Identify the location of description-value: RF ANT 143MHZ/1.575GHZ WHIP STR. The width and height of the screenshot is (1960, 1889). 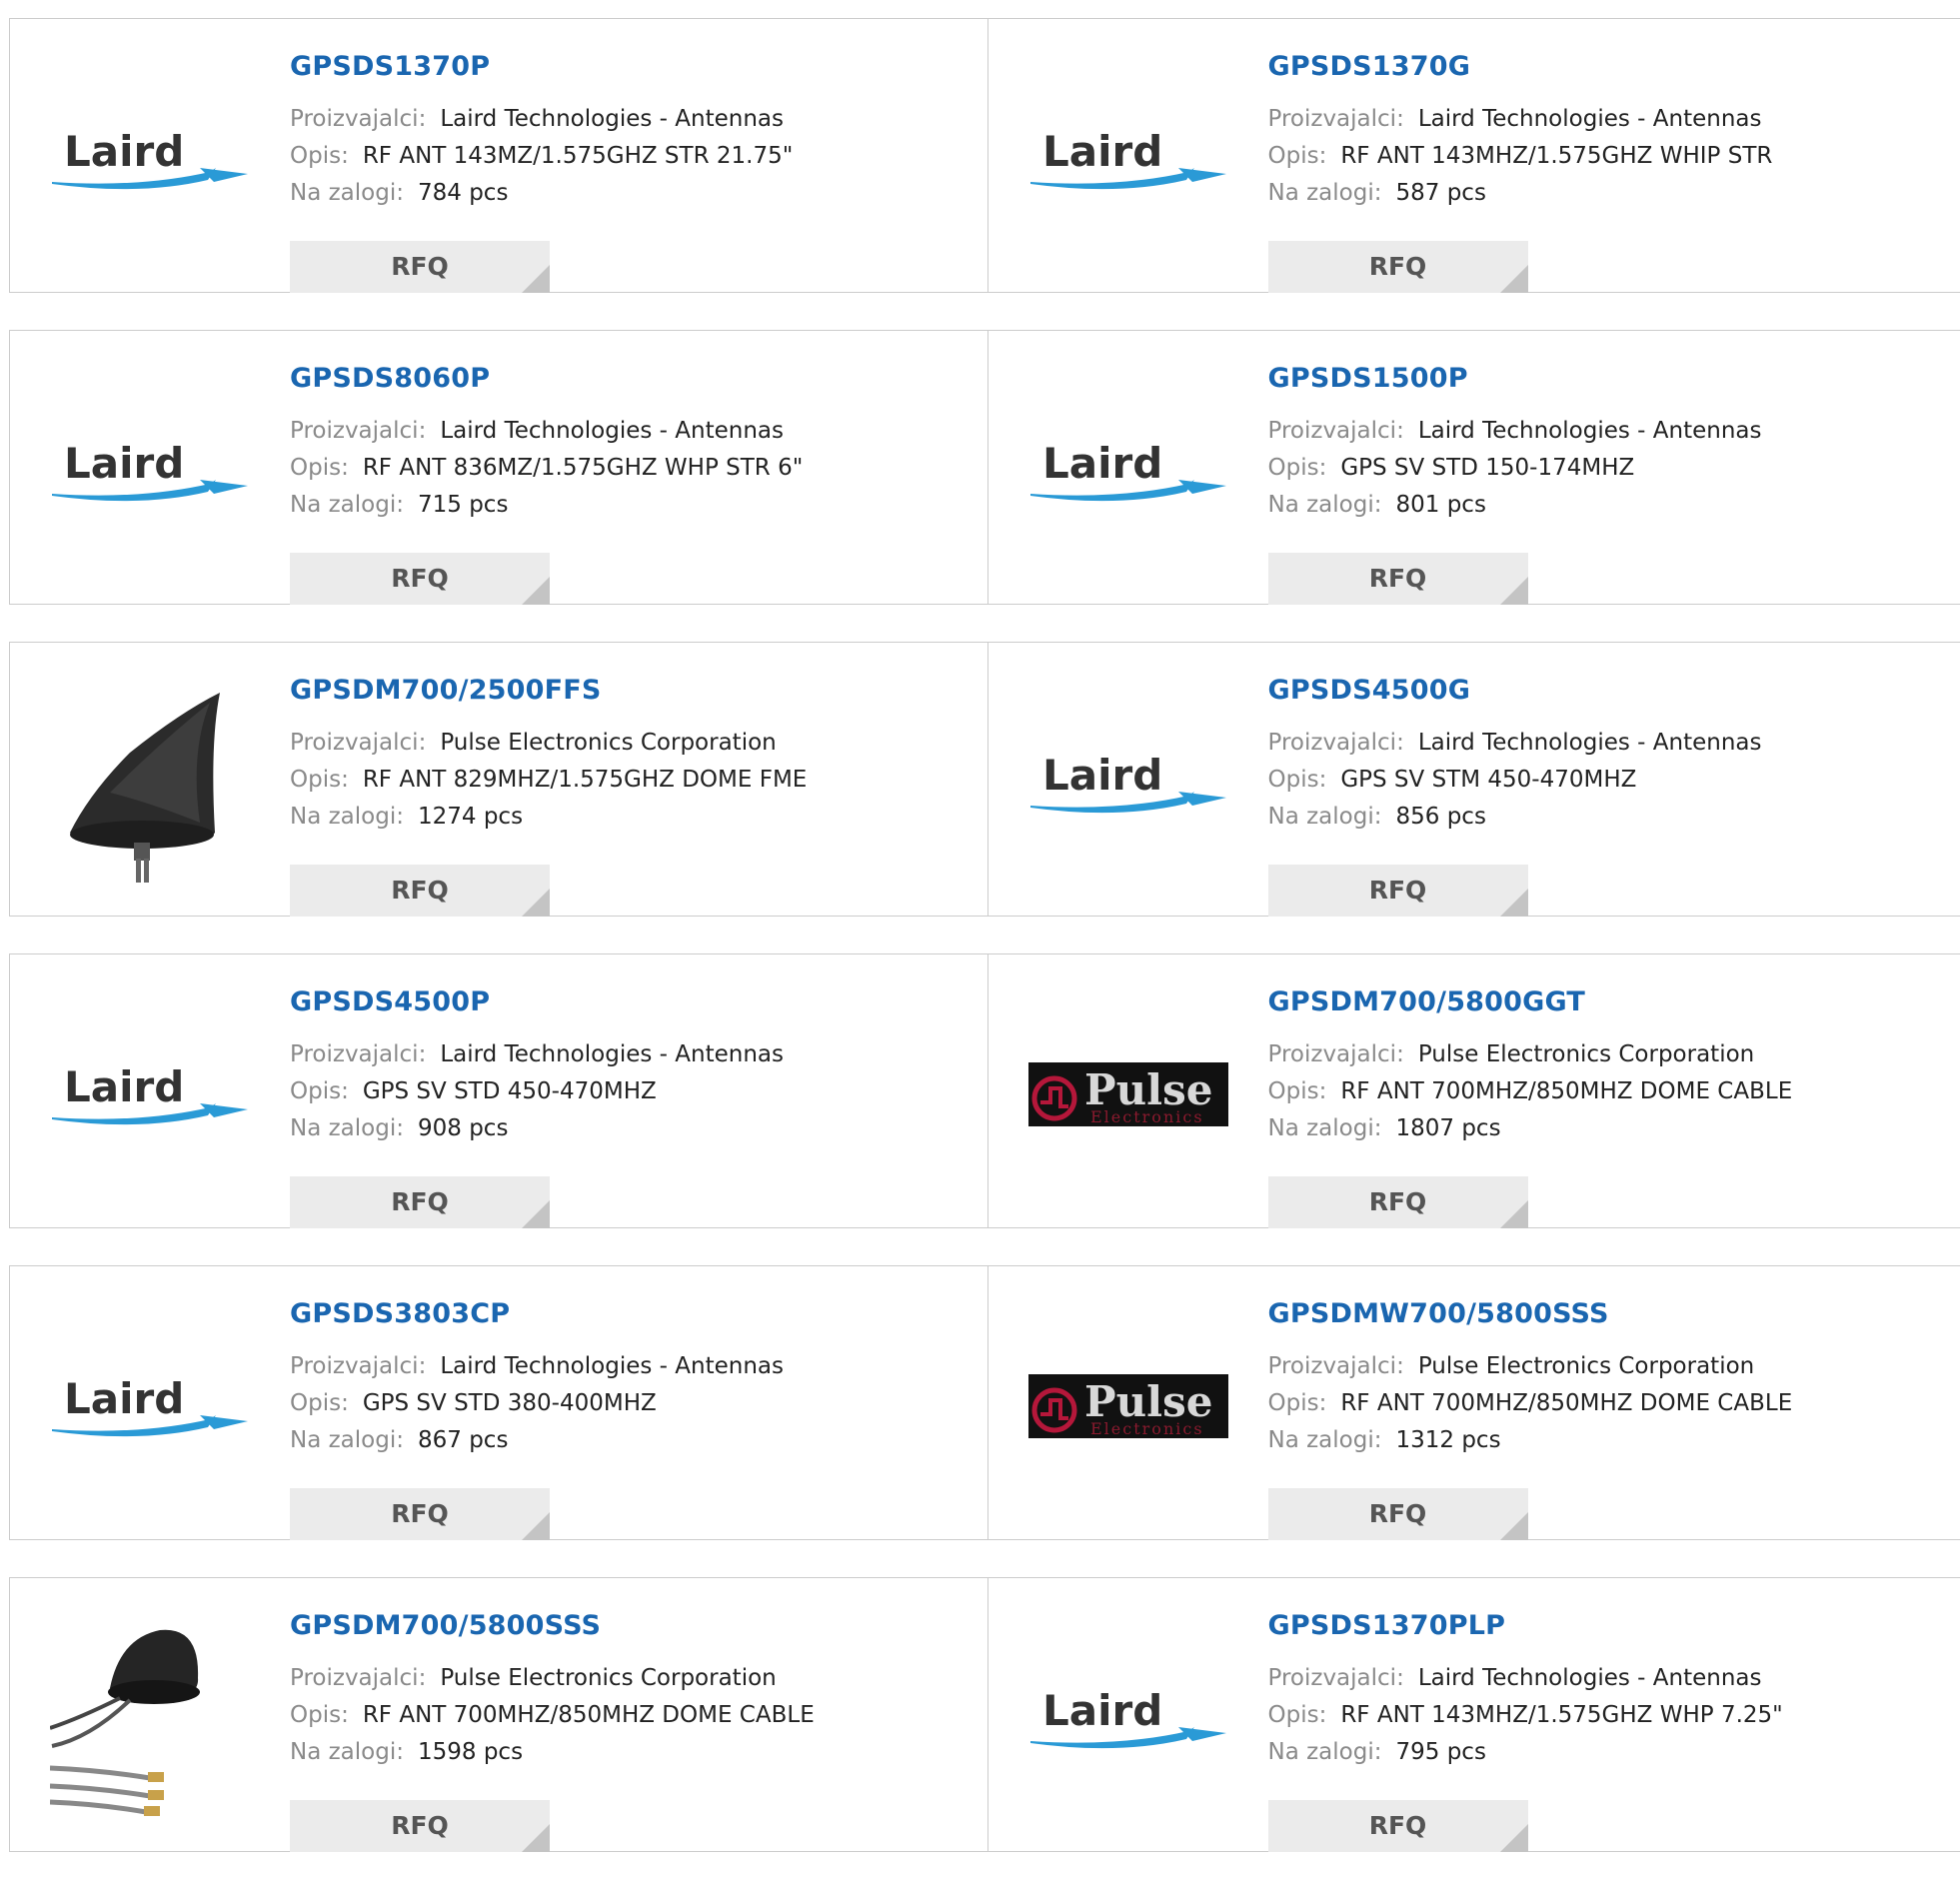
(1556, 156).